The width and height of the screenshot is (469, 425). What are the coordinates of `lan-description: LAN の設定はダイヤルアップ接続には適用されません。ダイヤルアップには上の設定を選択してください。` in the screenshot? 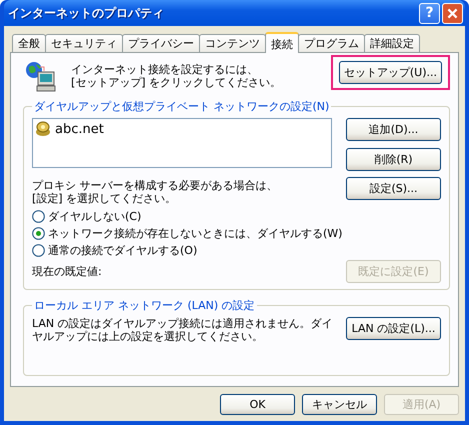 It's located at (183, 331).